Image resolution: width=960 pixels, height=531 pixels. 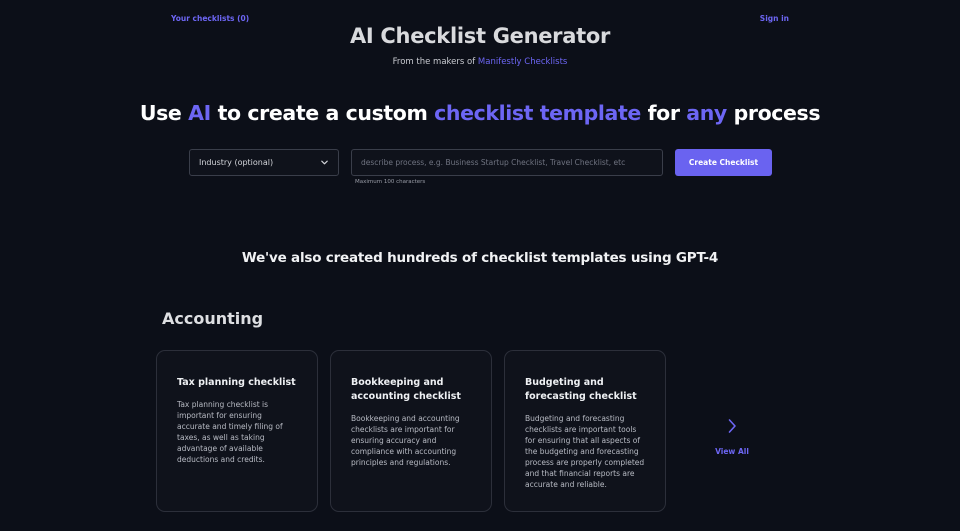 I want to click on view-all-label: View All, so click(x=732, y=451).